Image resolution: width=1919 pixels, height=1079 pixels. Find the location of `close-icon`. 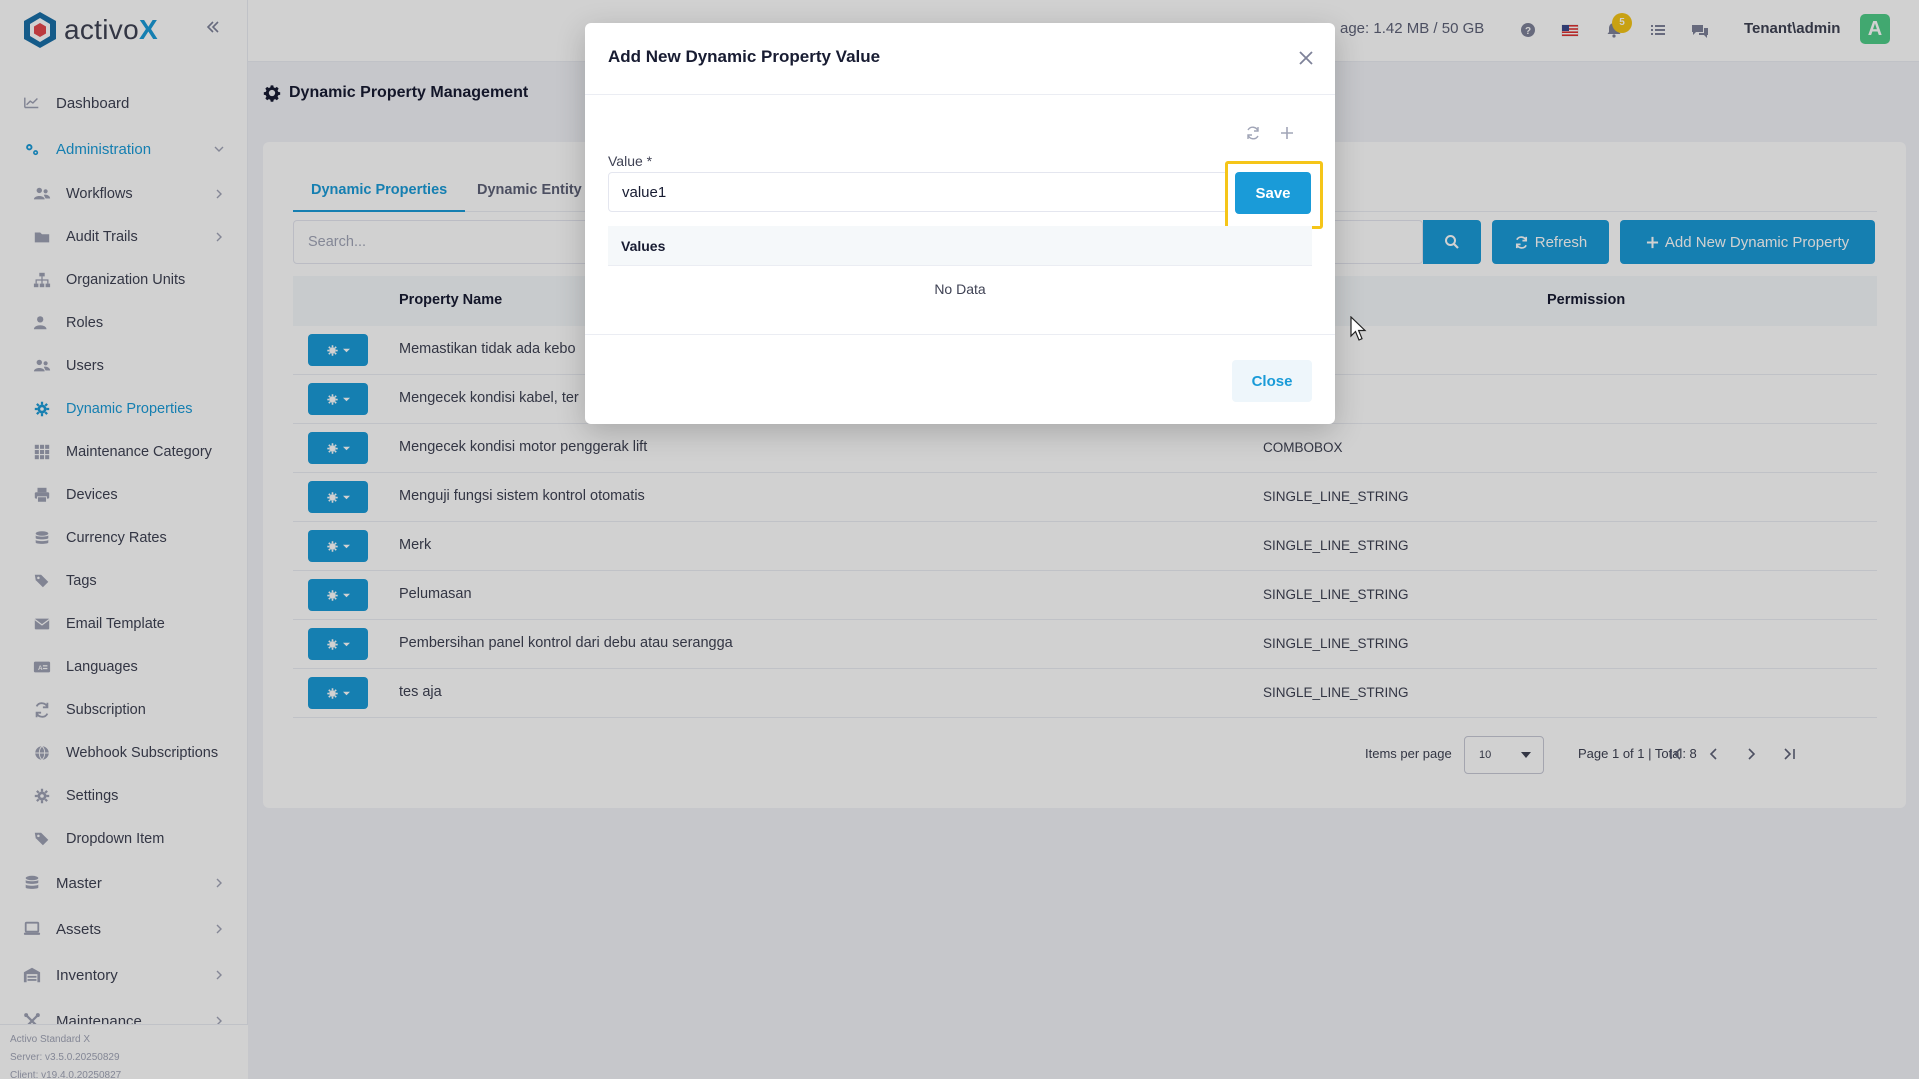

close-icon is located at coordinates (1306, 58).